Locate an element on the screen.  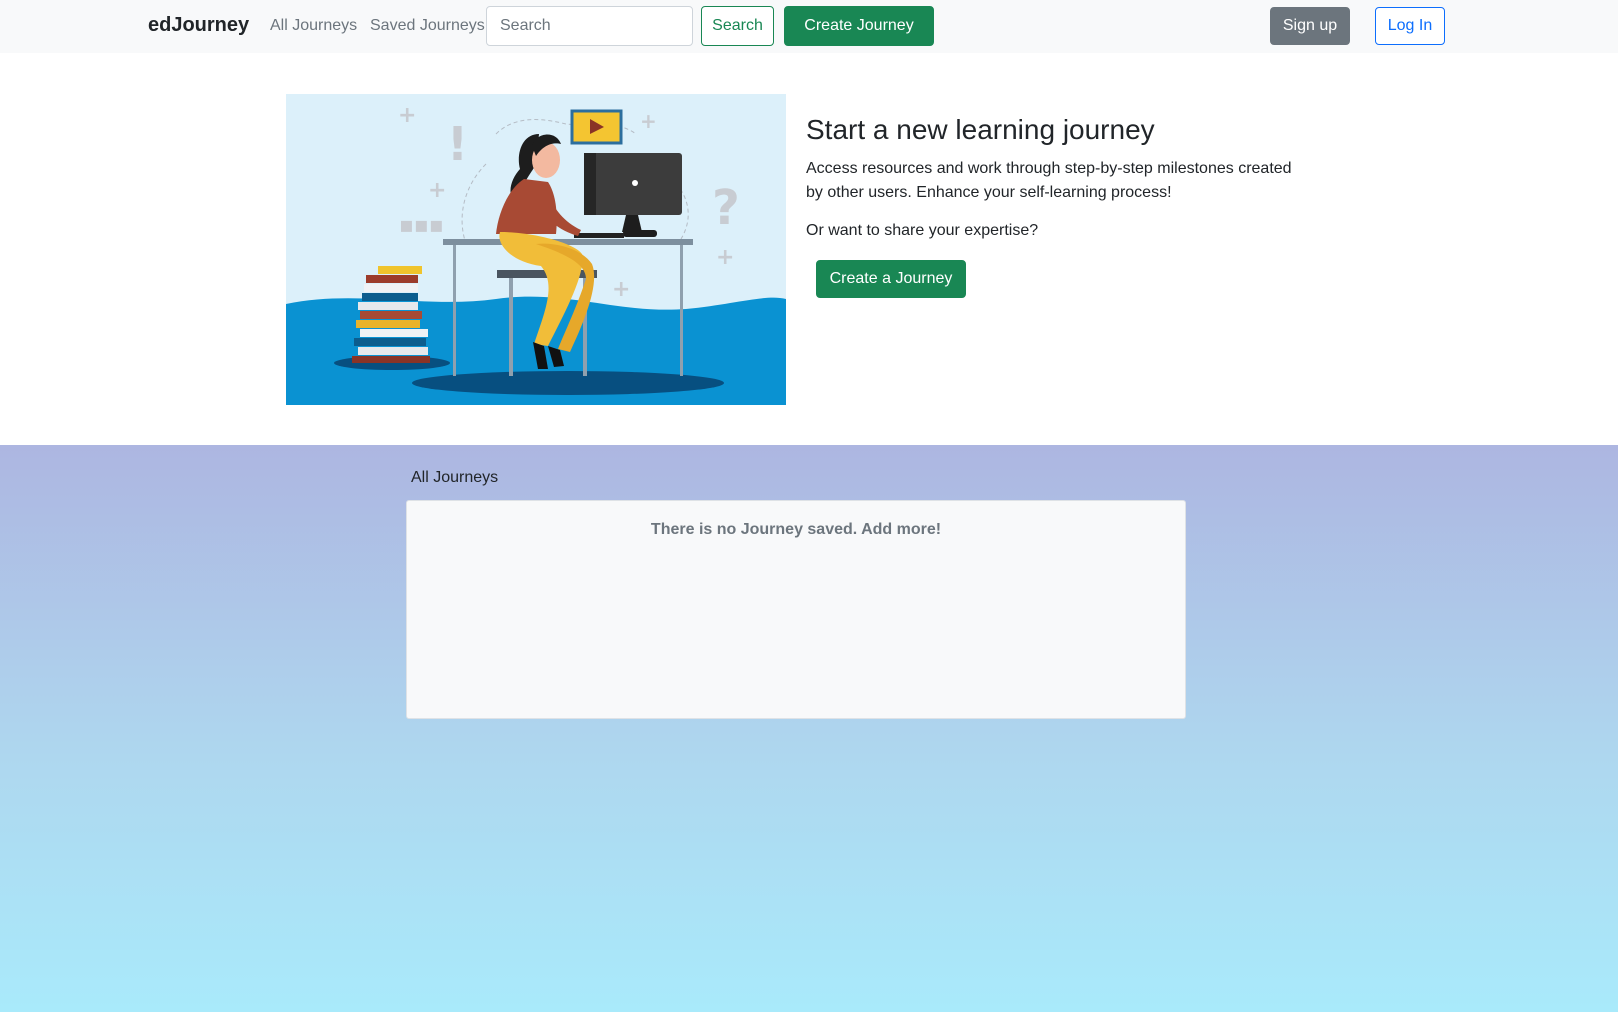
search-button: Search is located at coordinates (737, 26).